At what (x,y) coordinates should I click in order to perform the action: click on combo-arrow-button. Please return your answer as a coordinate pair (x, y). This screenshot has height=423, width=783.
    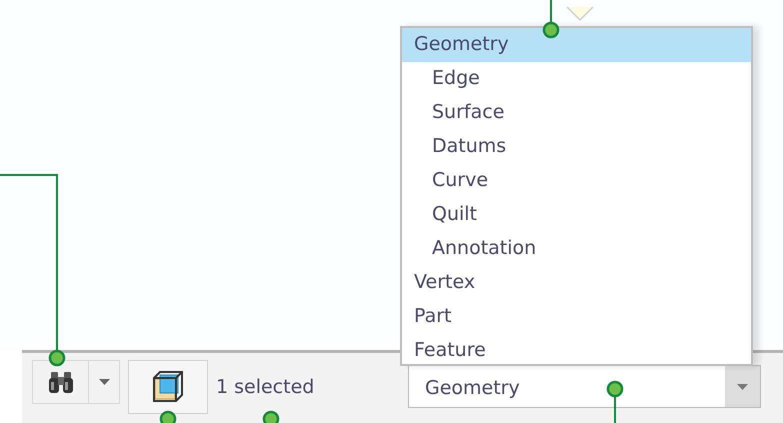
    Looking at the image, I should click on (742, 386).